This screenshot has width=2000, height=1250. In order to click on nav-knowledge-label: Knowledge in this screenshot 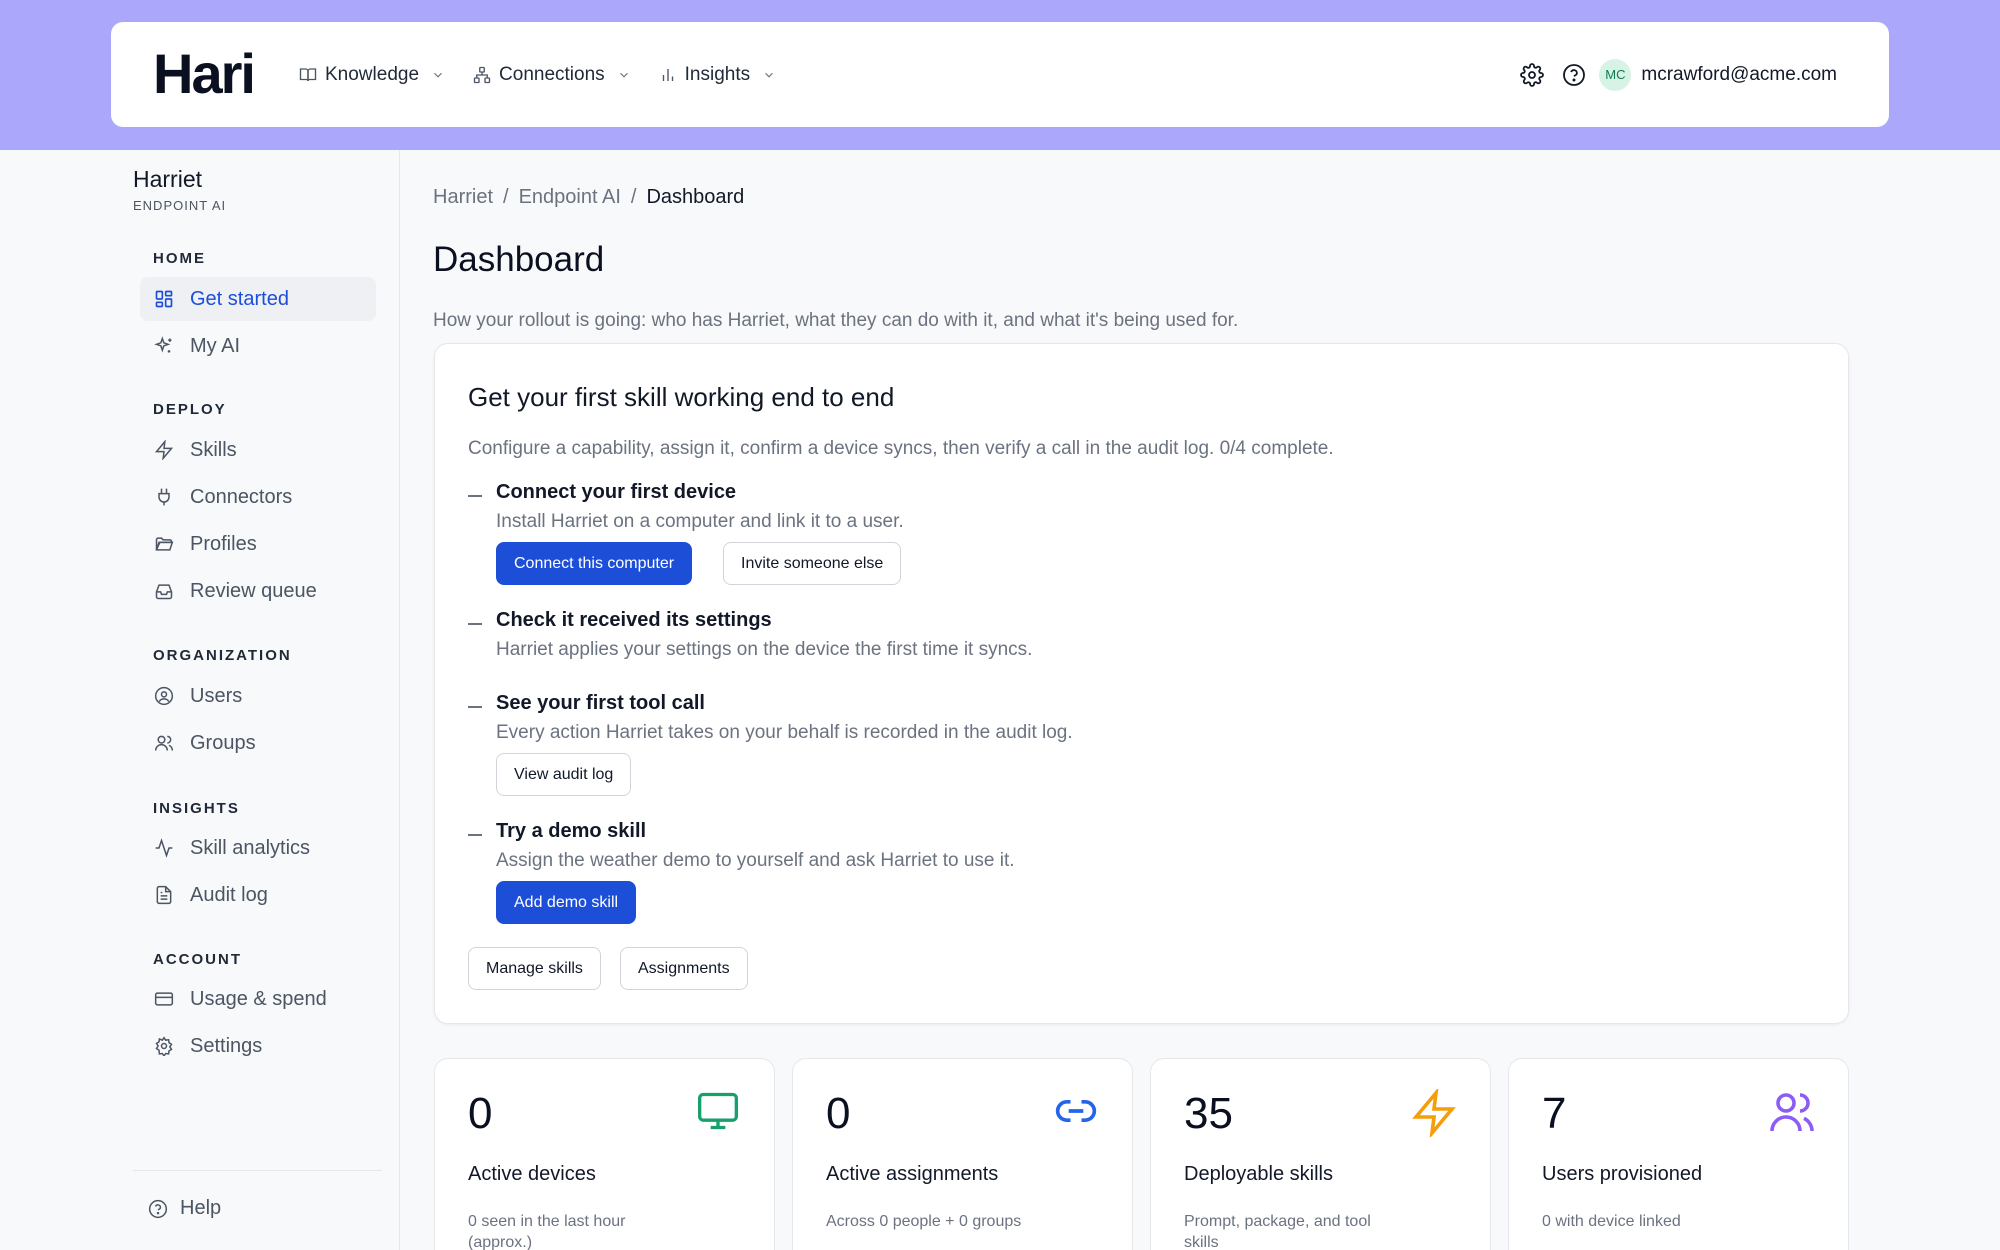, I will do `click(372, 74)`.